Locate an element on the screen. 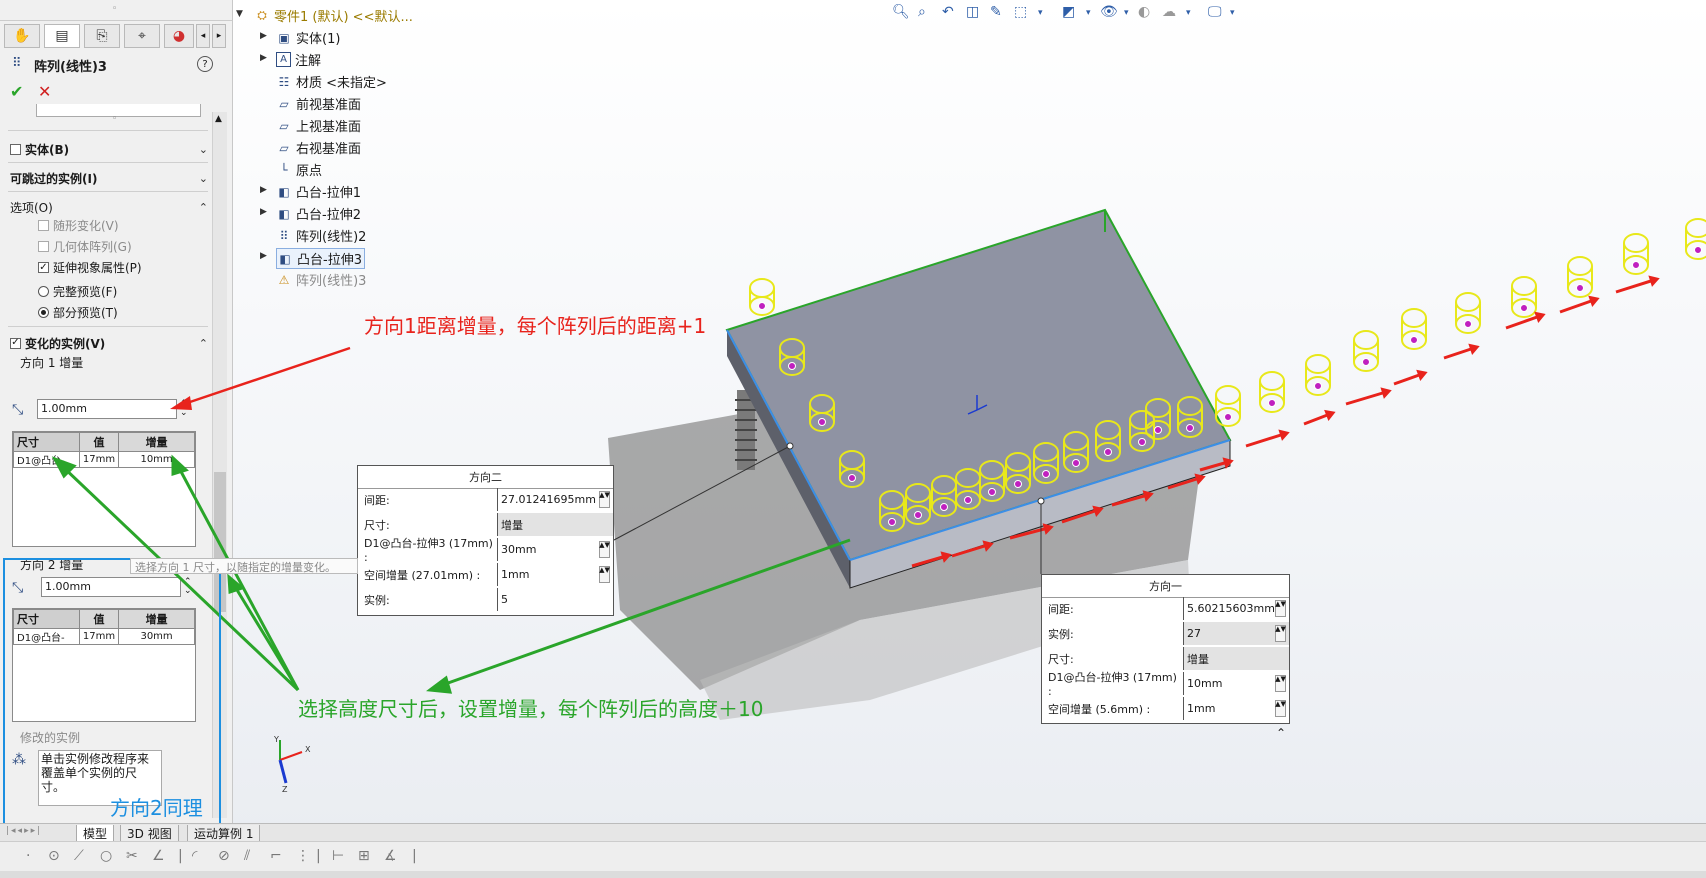 This screenshot has height=878, width=1706. row-label: 空间增量 (5.6mm) : is located at coordinates (1113, 708).